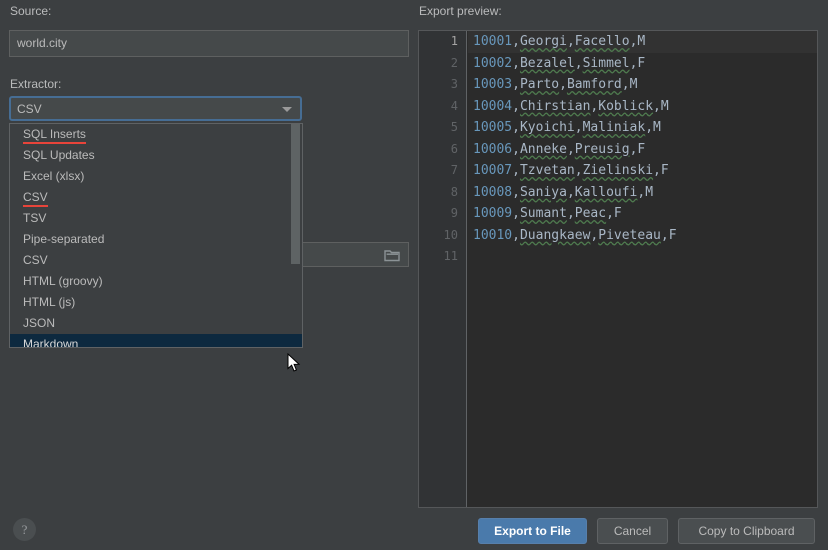 This screenshot has height=550, width=828. What do you see at coordinates (454, 148) in the screenshot?
I see `line-number: 6` at bounding box center [454, 148].